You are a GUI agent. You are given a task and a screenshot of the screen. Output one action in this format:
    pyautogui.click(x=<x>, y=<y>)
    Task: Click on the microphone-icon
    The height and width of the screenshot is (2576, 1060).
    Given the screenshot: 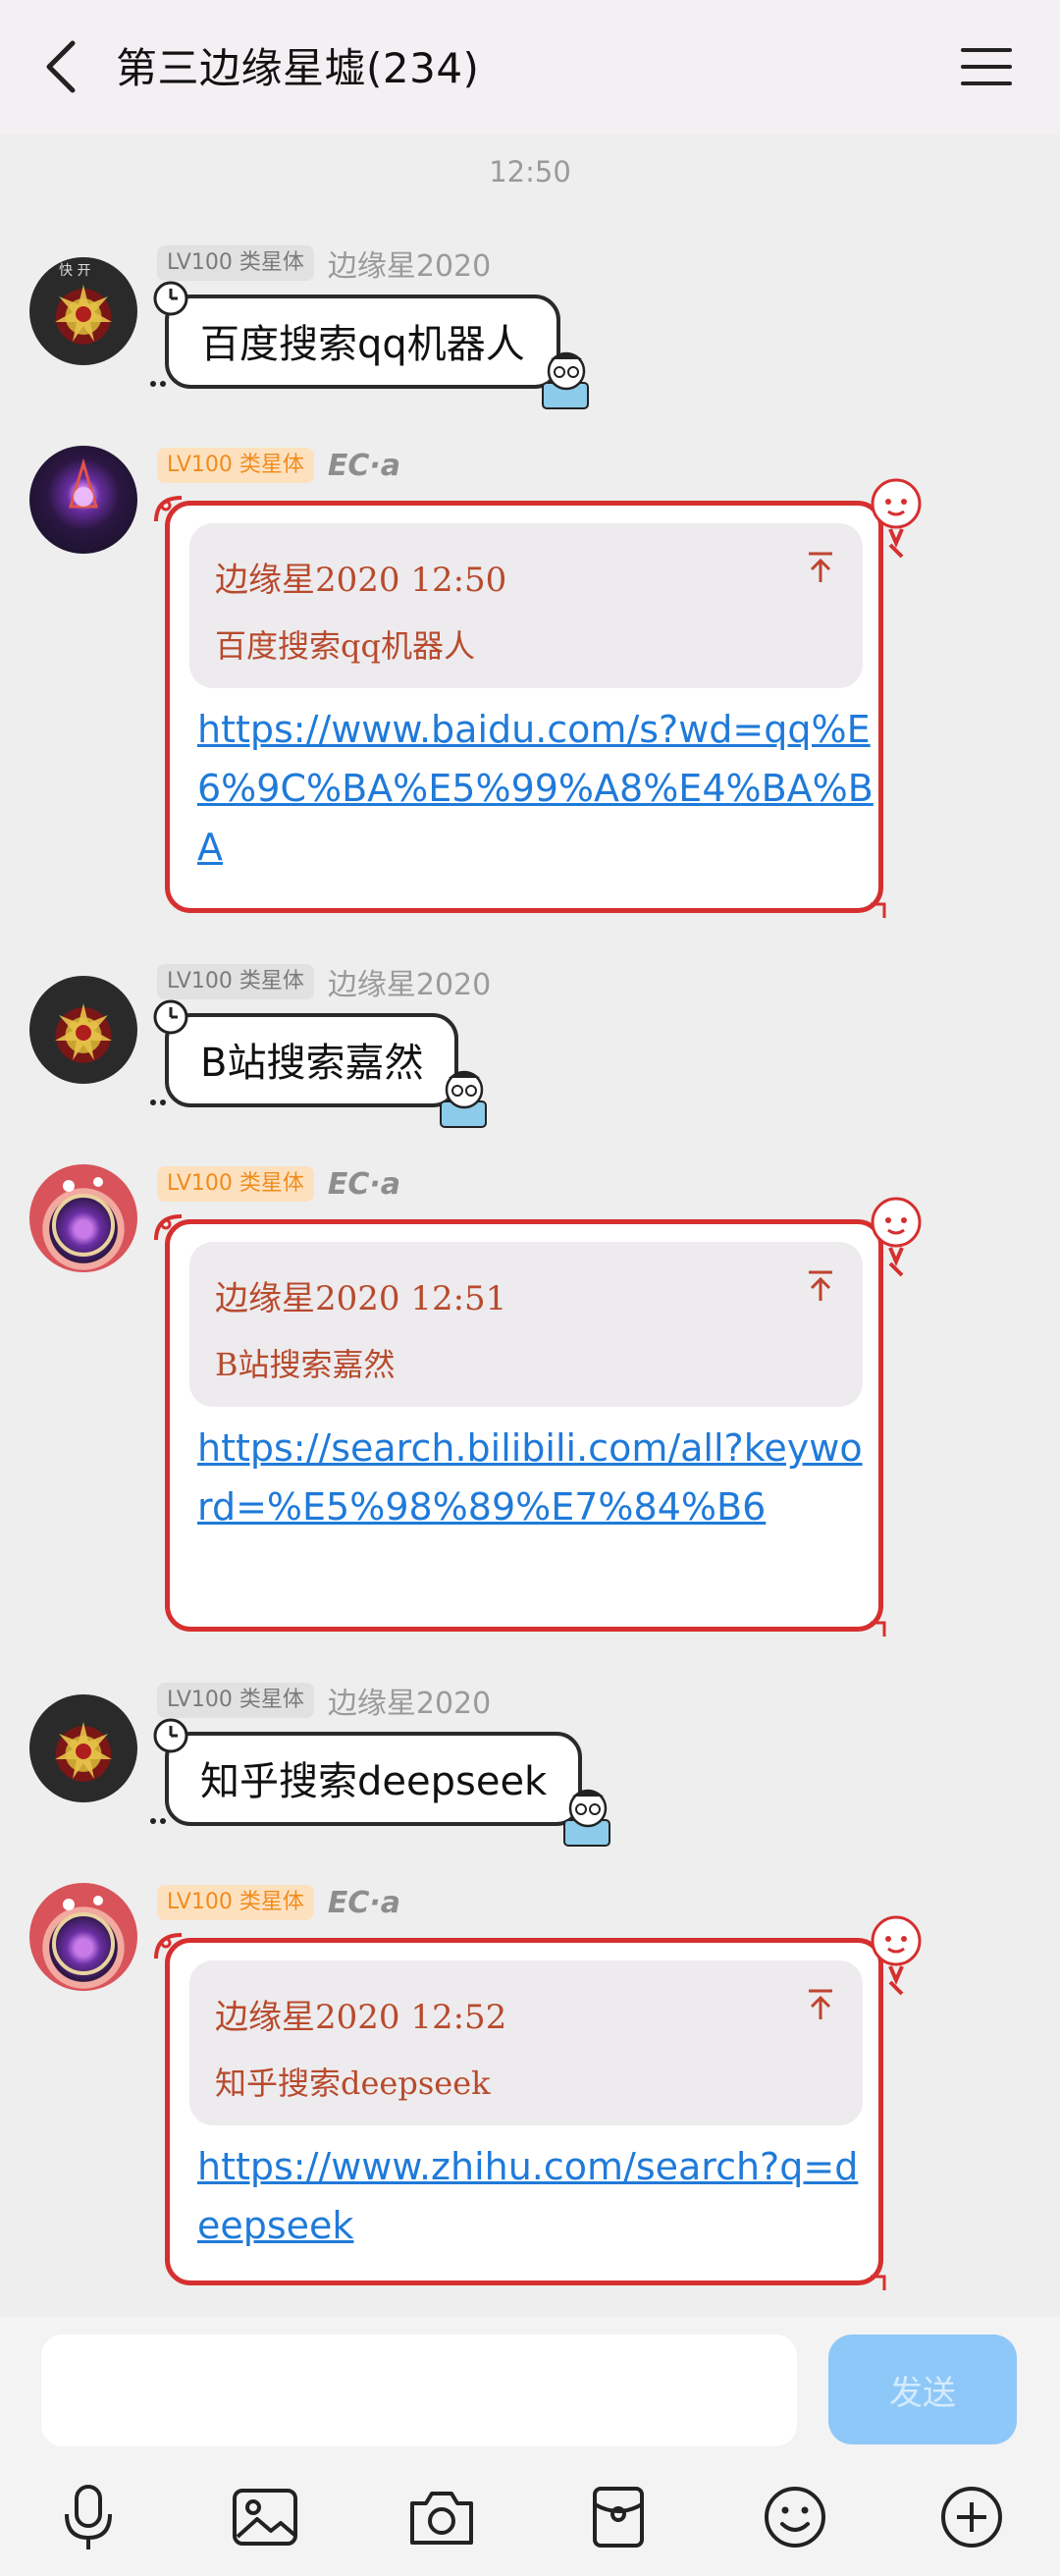 What is the action you would take?
    pyautogui.click(x=88, y=2517)
    